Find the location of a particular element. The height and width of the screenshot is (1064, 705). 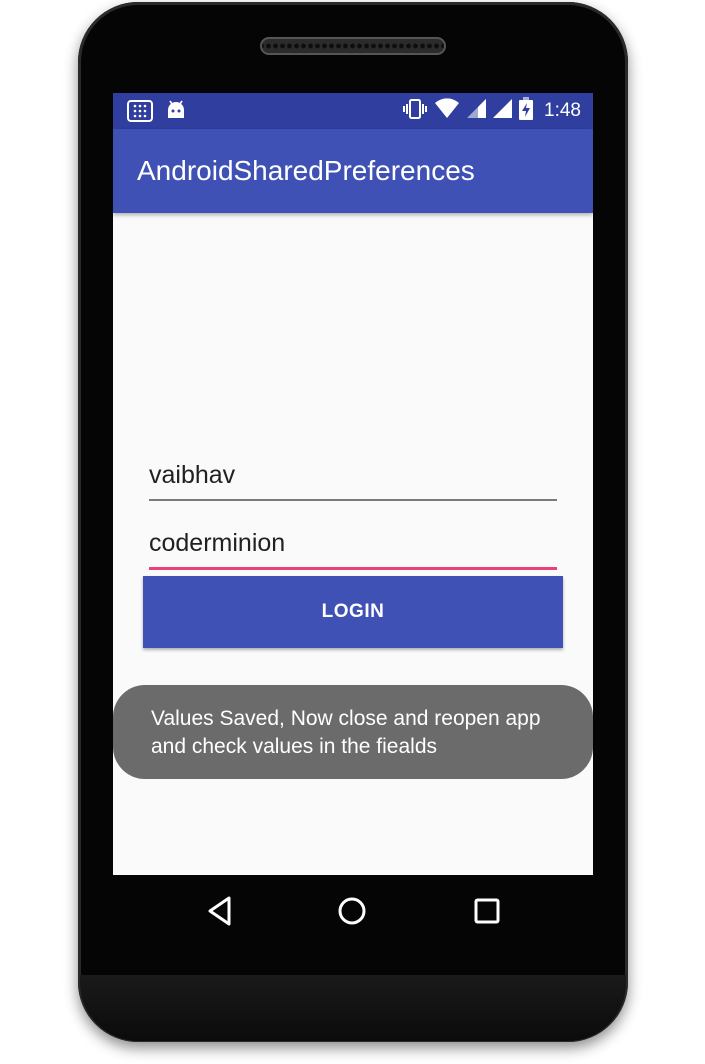

login-button: LOGIN is located at coordinates (353, 612).